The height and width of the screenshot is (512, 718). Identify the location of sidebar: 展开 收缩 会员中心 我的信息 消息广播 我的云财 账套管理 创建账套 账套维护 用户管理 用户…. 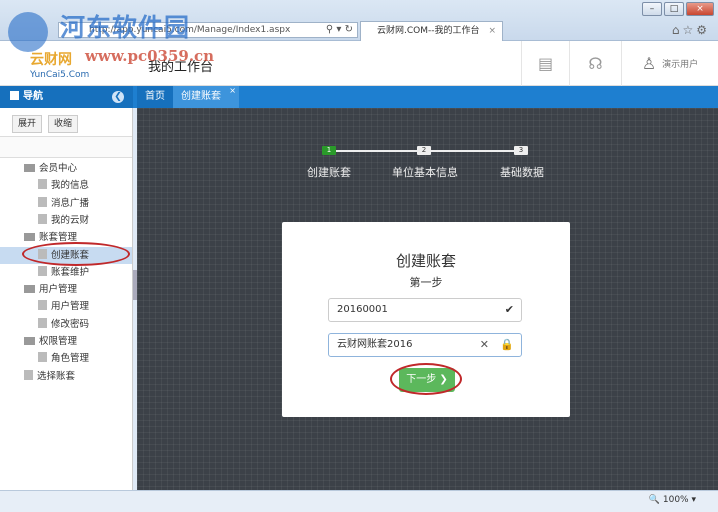
(66, 299).